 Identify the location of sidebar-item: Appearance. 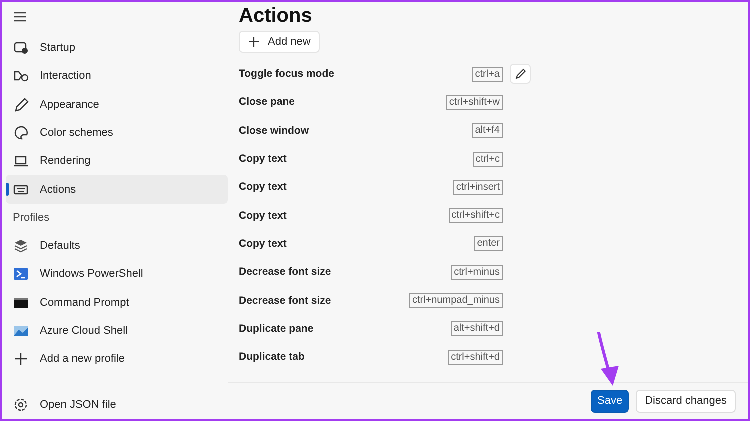
(117, 104).